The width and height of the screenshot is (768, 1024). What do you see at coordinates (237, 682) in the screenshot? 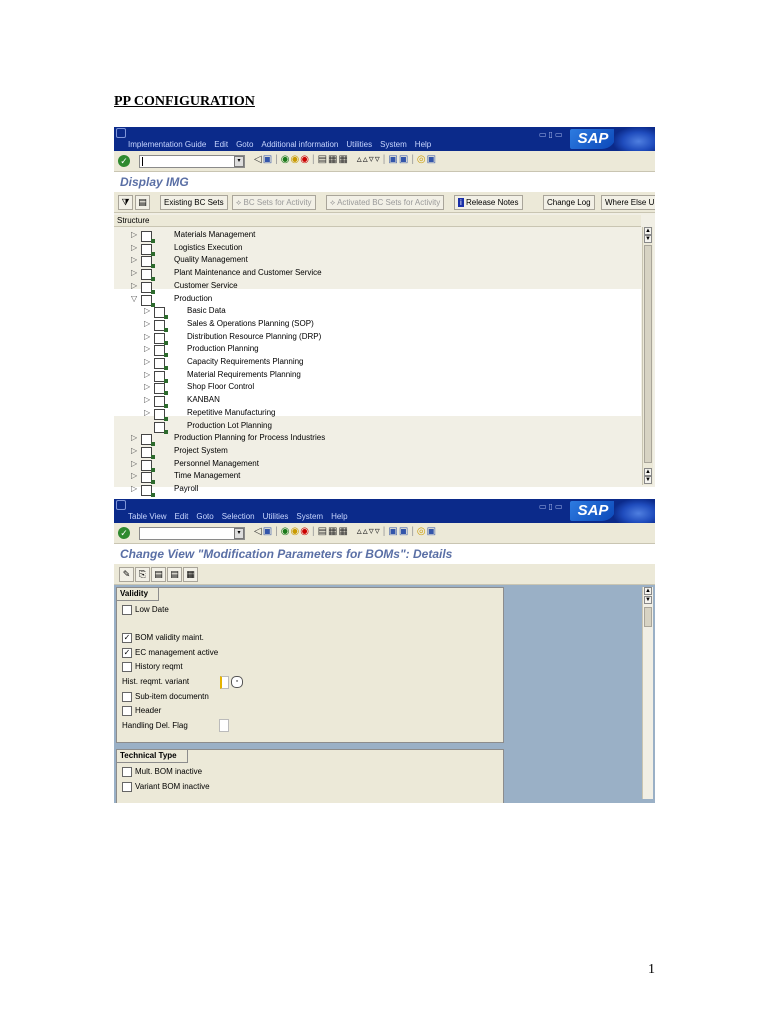
I see `value-help-icon: ▫` at bounding box center [237, 682].